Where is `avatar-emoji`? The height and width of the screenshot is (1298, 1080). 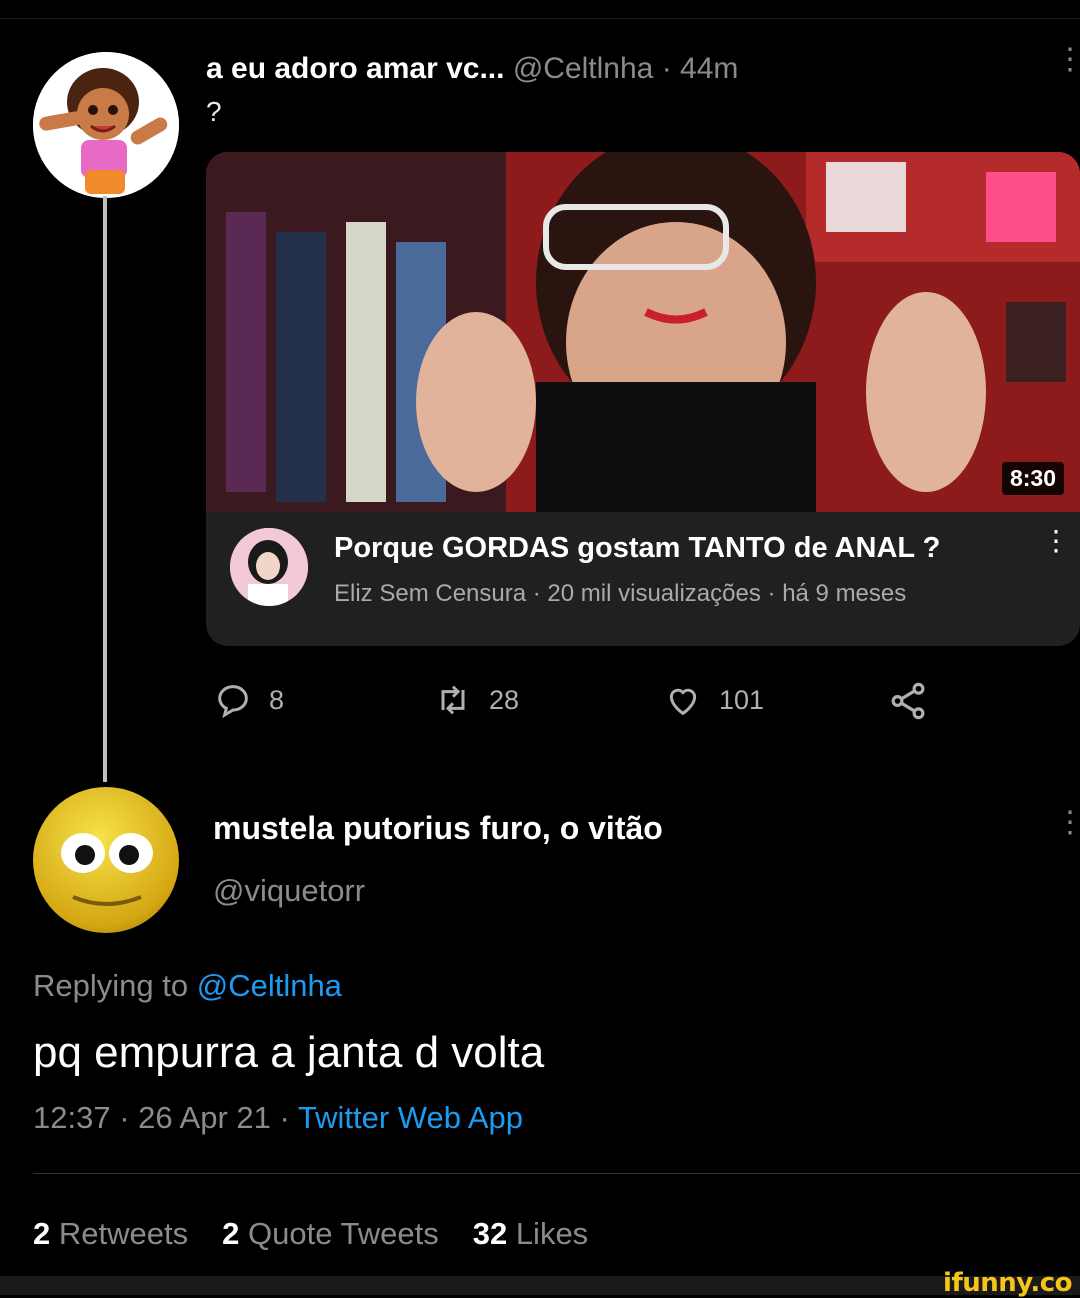
avatar-emoji is located at coordinates (106, 860).